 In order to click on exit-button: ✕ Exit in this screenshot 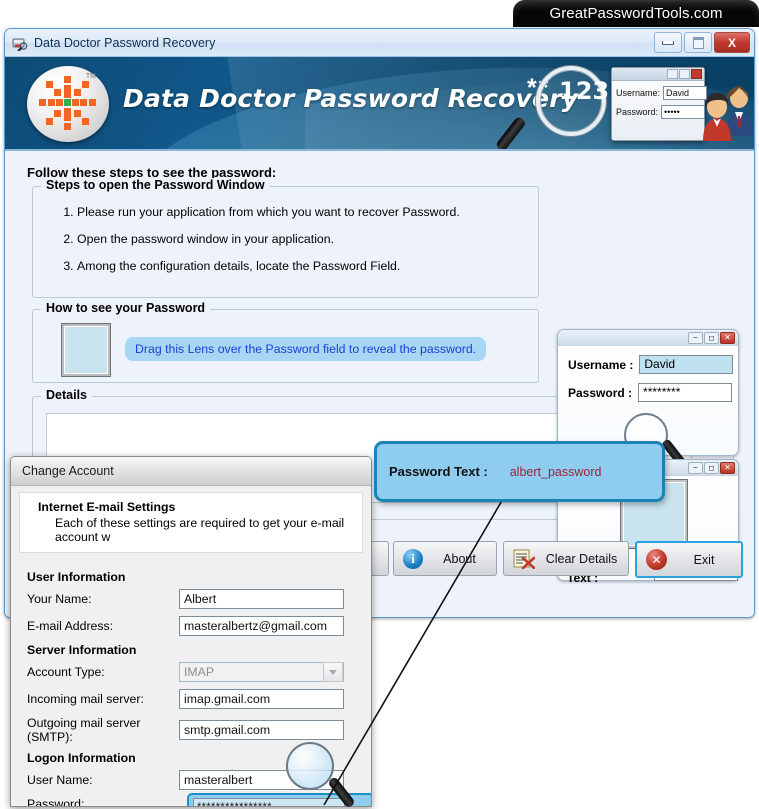, I will do `click(689, 559)`.